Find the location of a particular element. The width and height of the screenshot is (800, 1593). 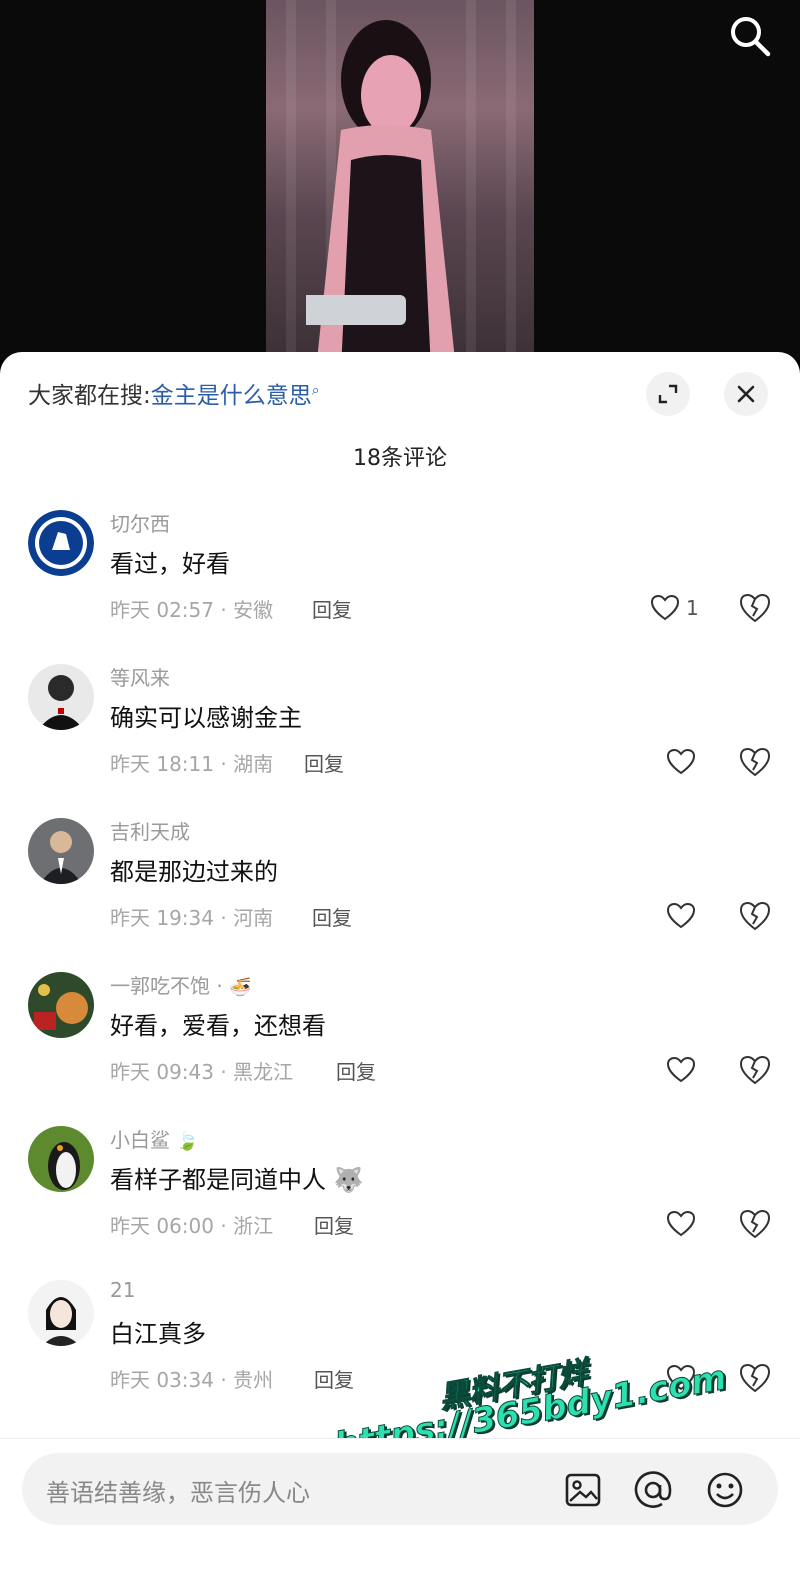

expand-button is located at coordinates (668, 394).